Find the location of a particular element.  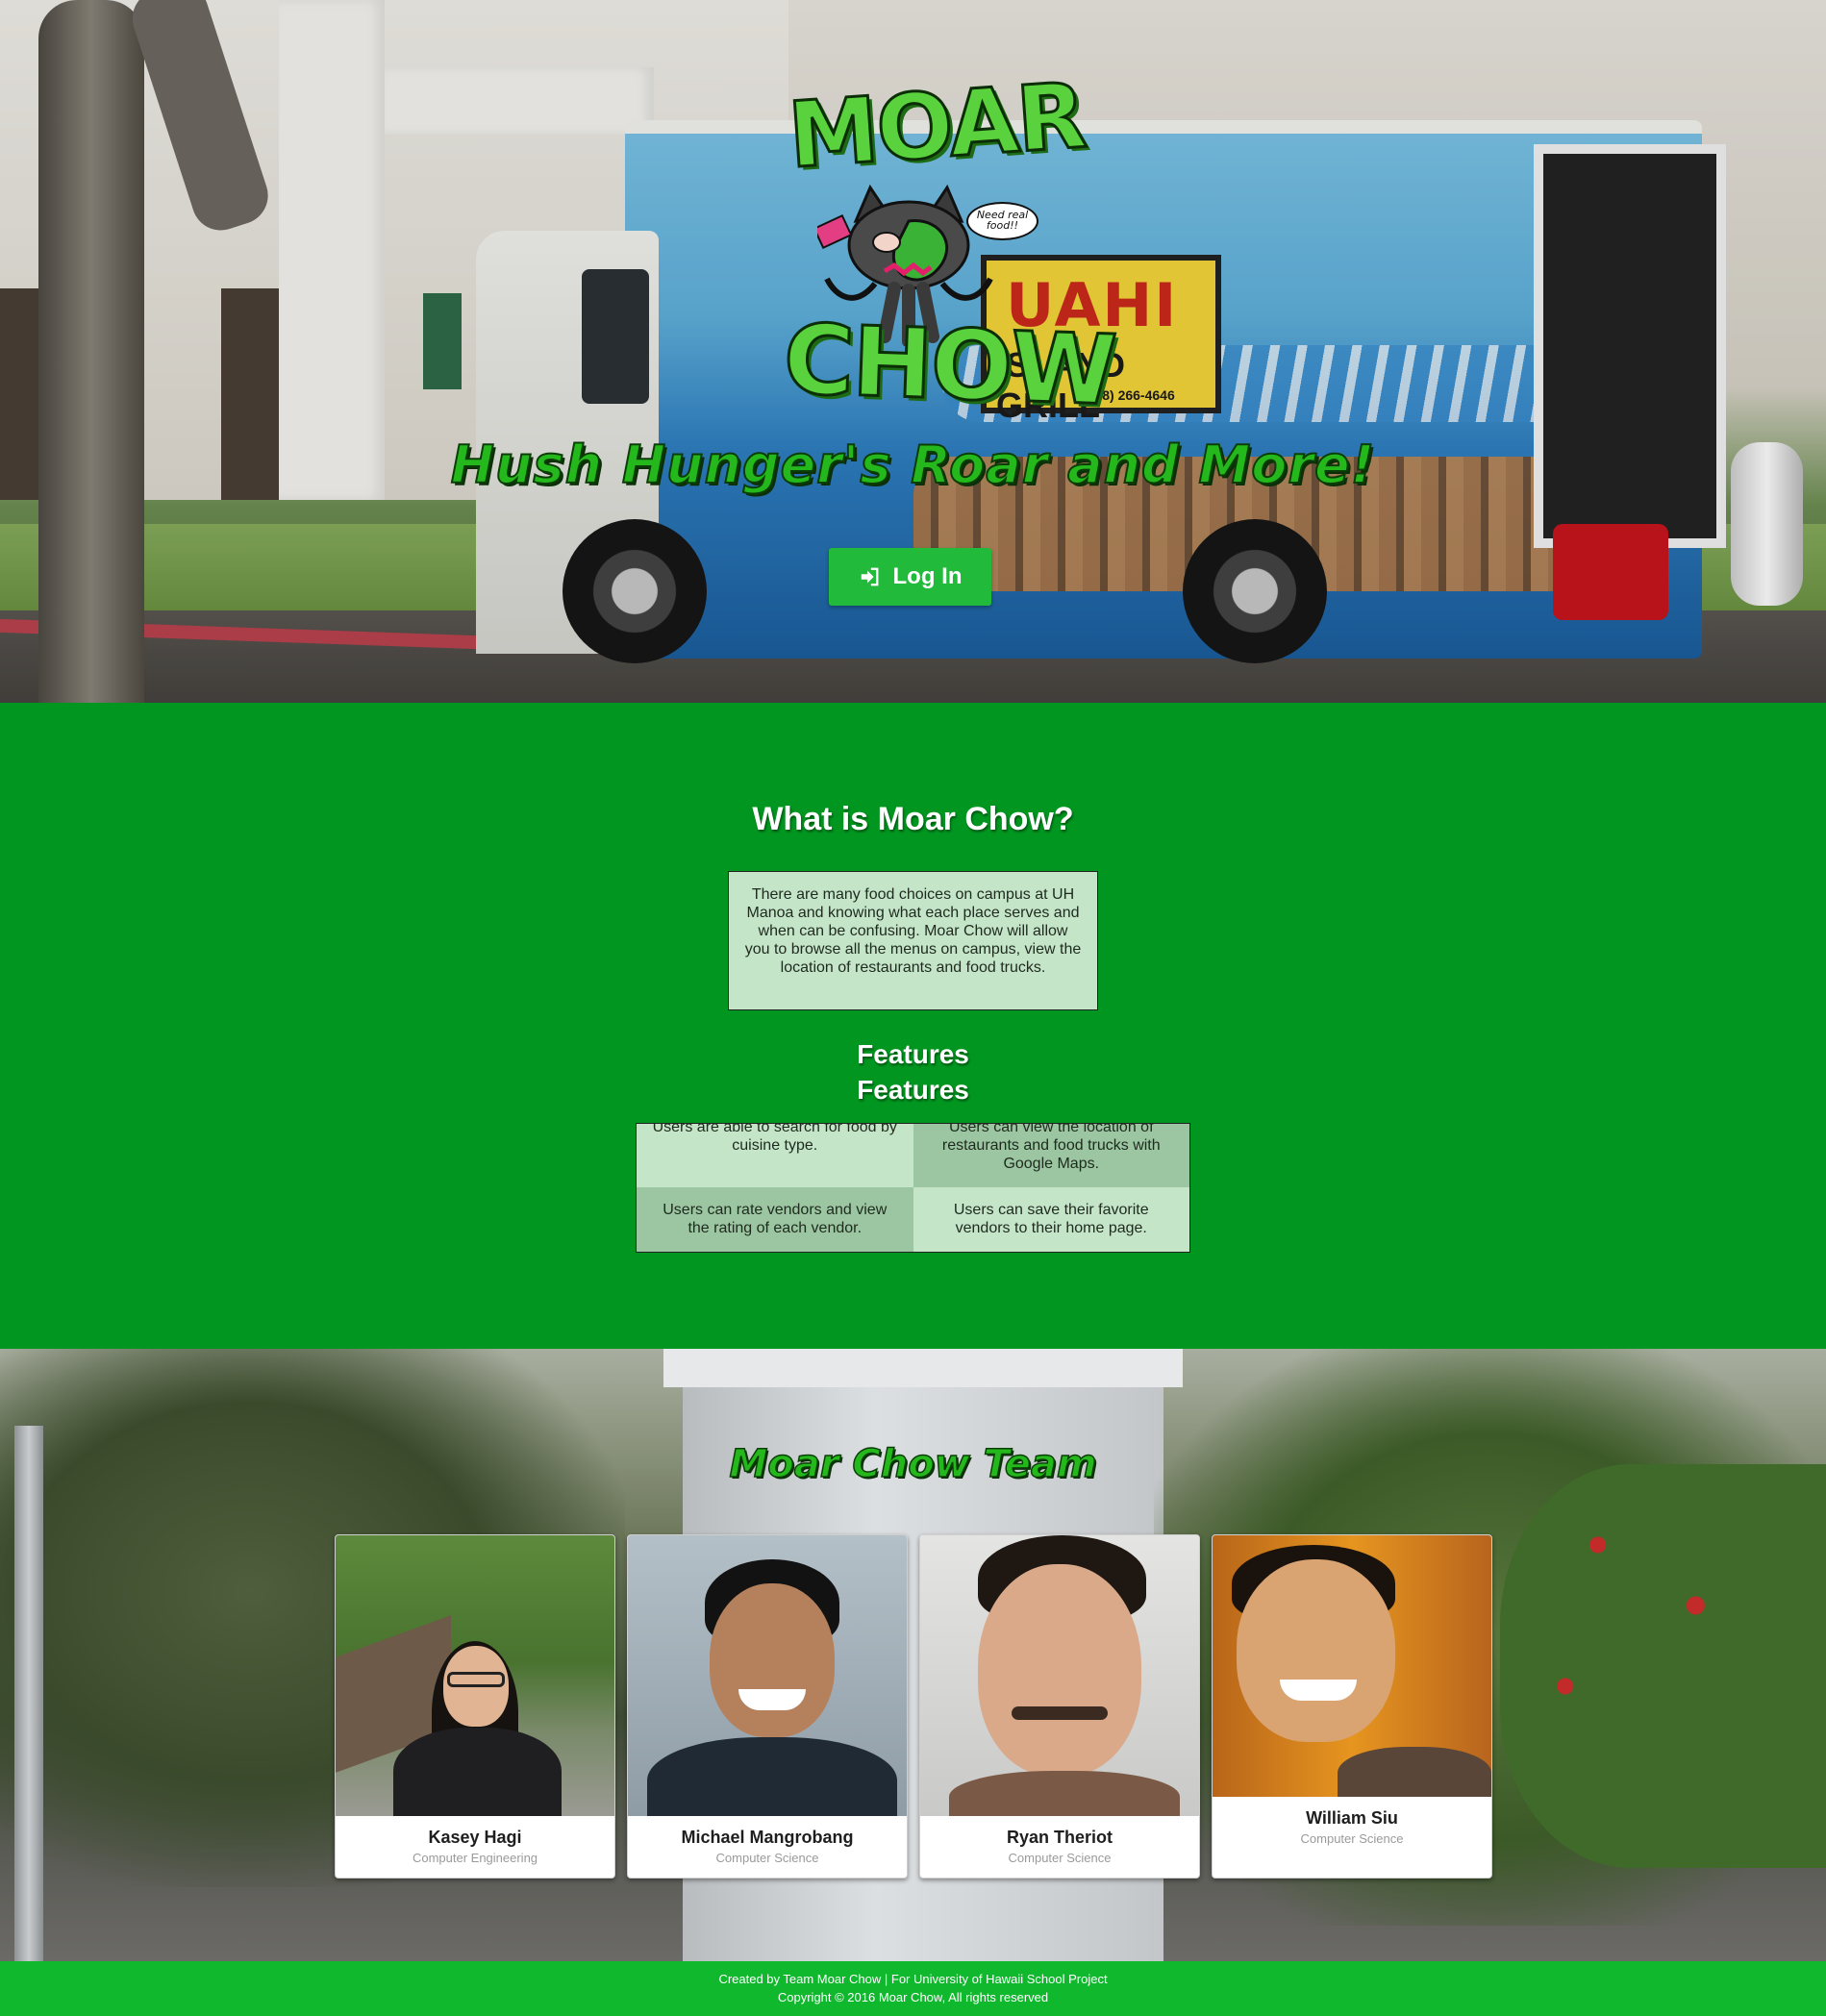

logo-speech-bubble: Need real food!! is located at coordinates (1002, 221).